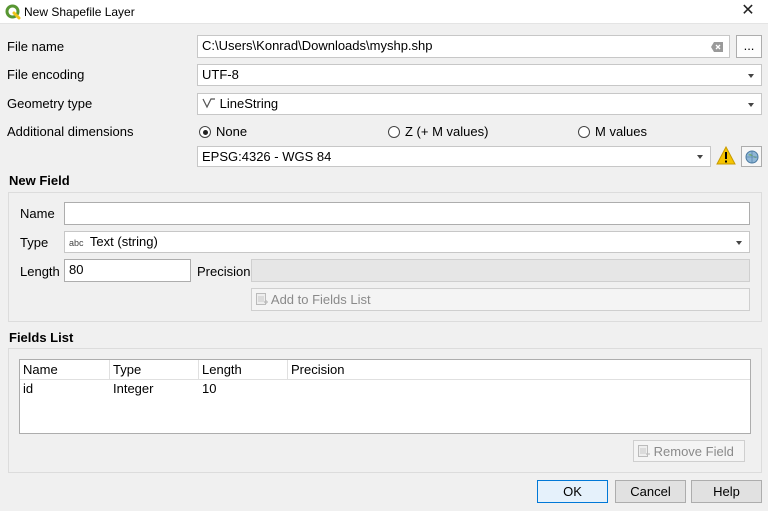 The image size is (768, 511). What do you see at coordinates (584, 132) in the screenshot?
I see `radio-m` at bounding box center [584, 132].